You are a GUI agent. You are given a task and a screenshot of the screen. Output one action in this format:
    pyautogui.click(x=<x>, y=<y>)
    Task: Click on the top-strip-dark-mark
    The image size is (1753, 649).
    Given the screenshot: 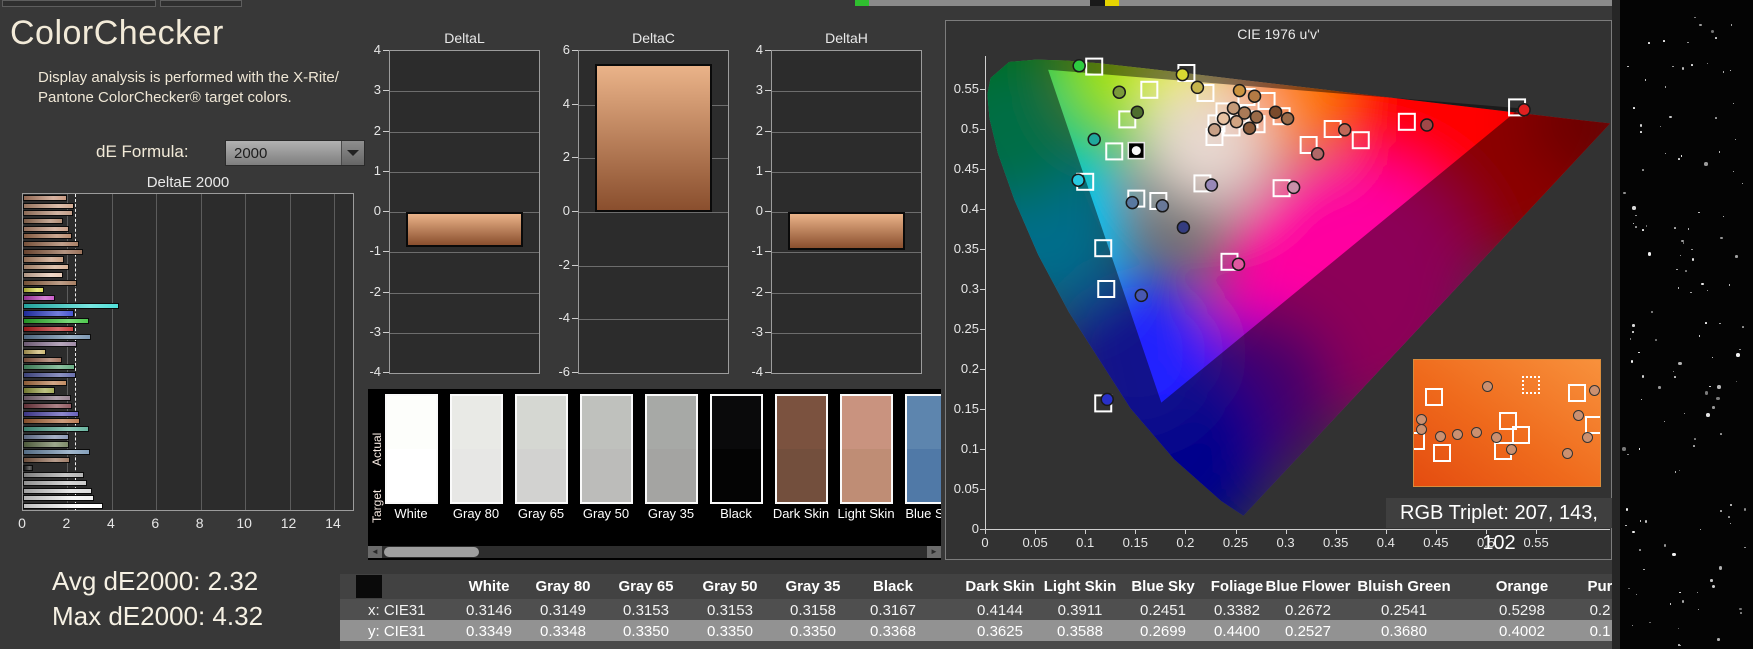 What is the action you would take?
    pyautogui.click(x=1097, y=3)
    